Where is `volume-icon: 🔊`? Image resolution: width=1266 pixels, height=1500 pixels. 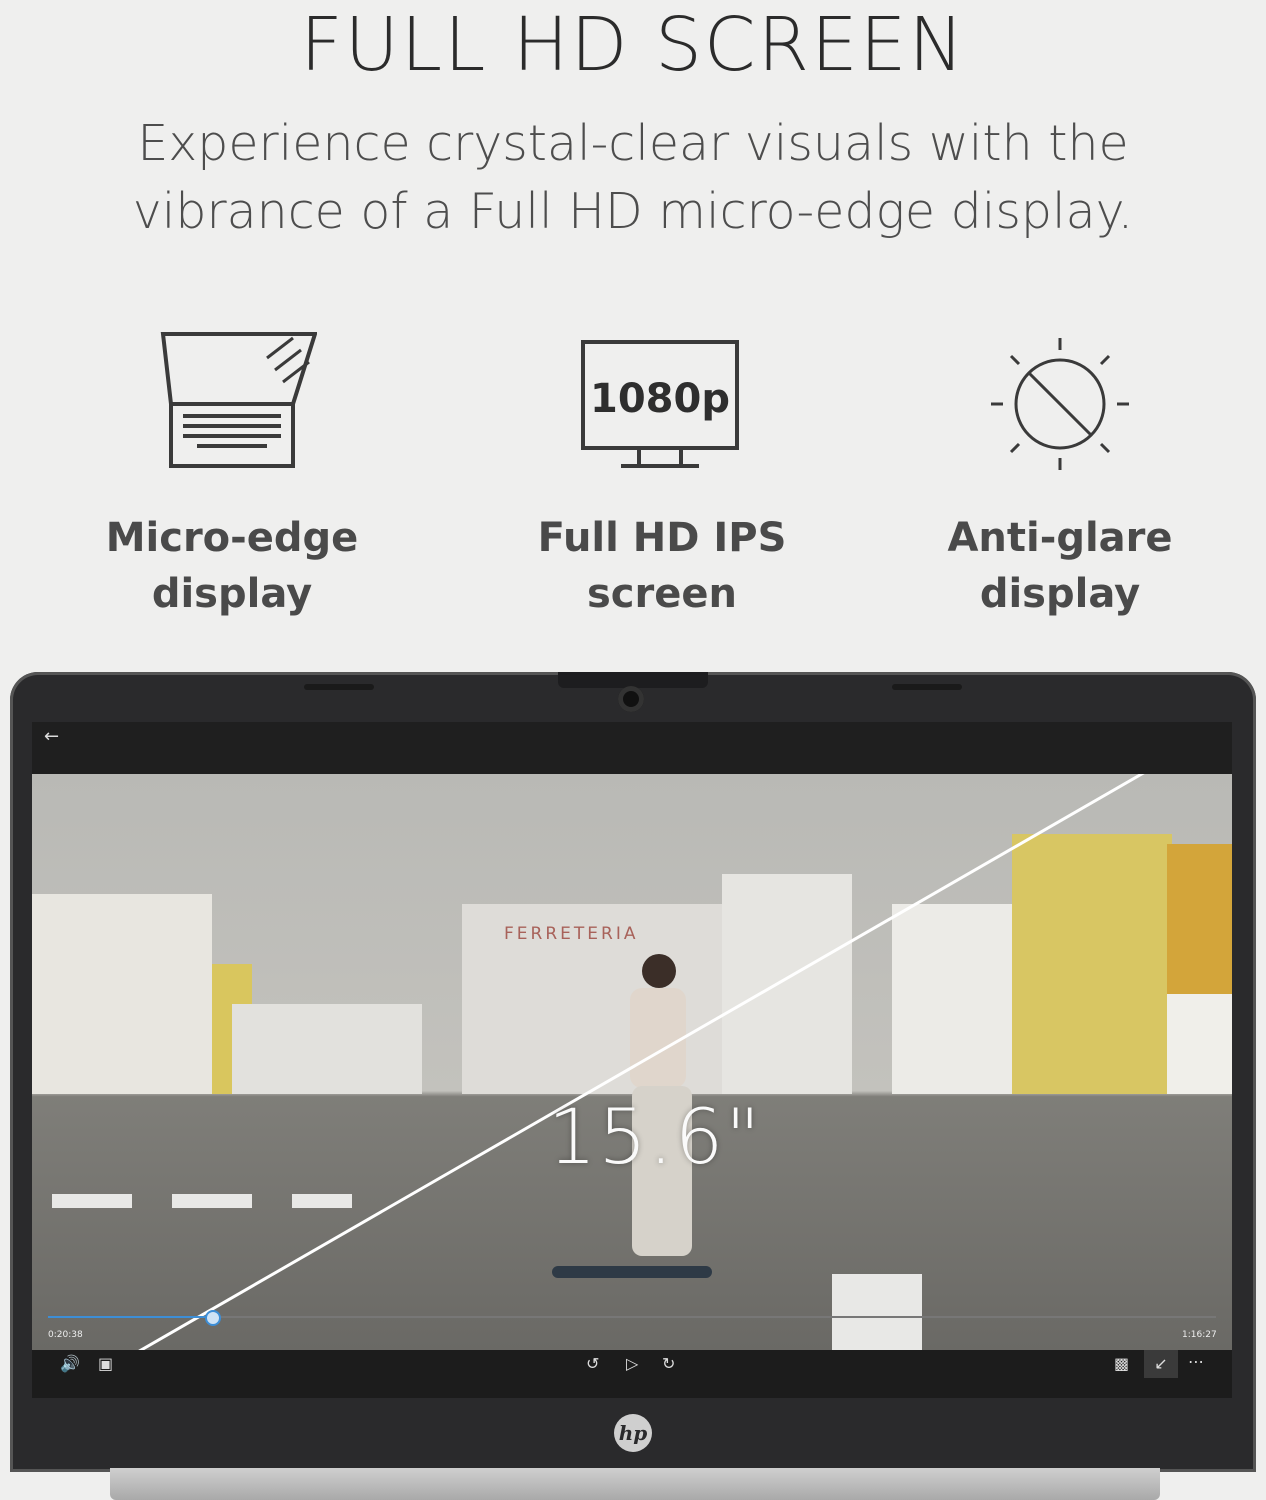
volume-icon: 🔊 is located at coordinates (70, 1363).